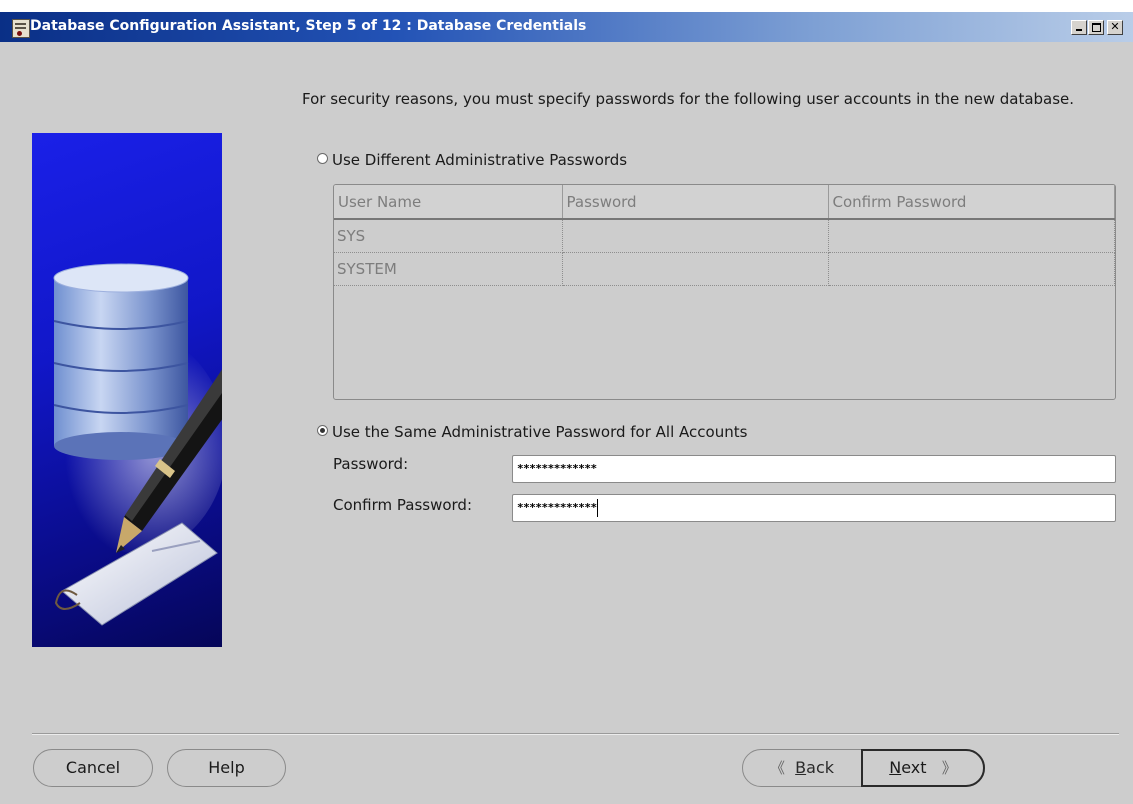 The image size is (1133, 804). What do you see at coordinates (1079, 27) in the screenshot?
I see `minimize-icon` at bounding box center [1079, 27].